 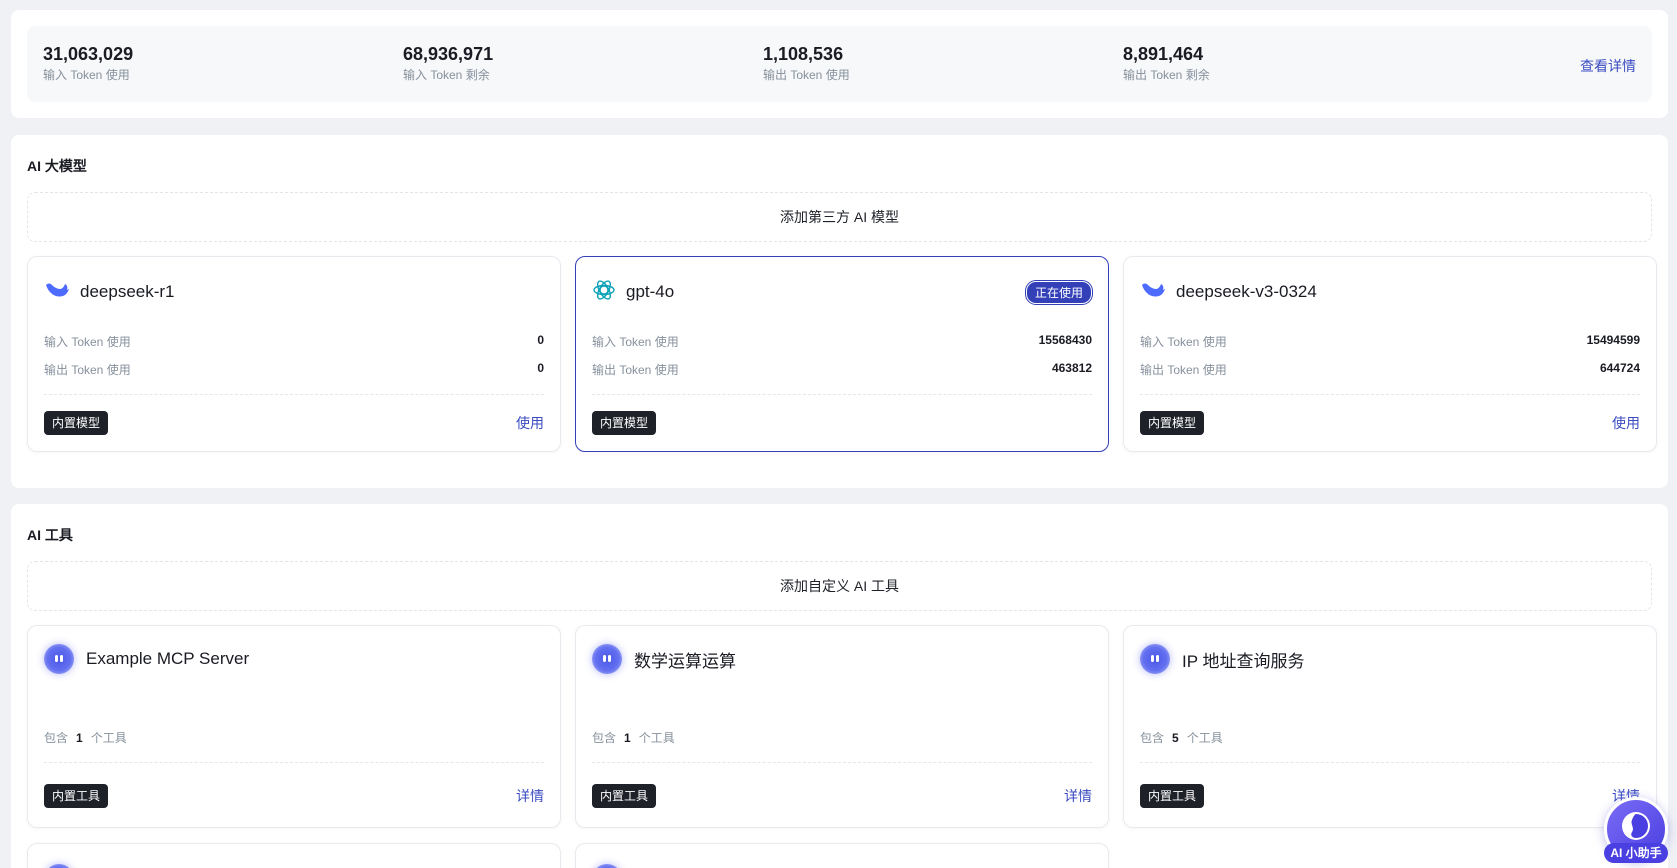 What do you see at coordinates (604, 292) in the screenshot?
I see `openai-icon` at bounding box center [604, 292].